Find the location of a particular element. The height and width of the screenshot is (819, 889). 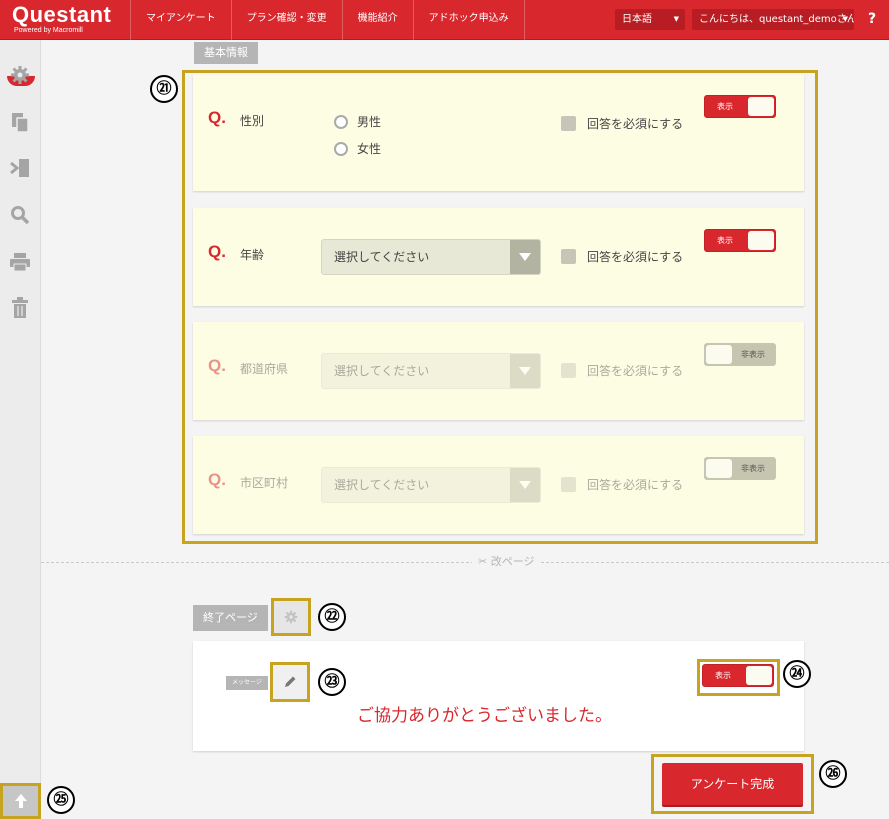

logo-text: Questant is located at coordinates (62, 14).